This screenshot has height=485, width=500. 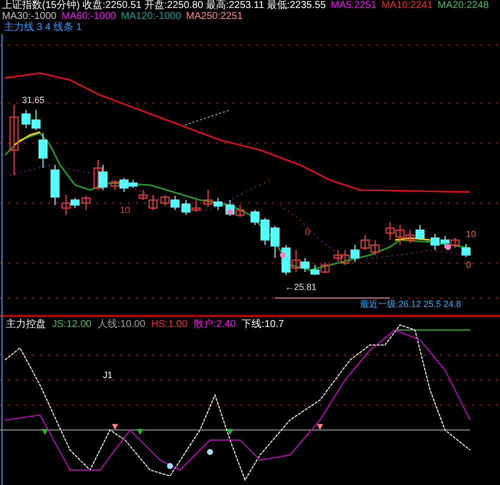 What do you see at coordinates (407, 5) in the screenshot?
I see `indicator-value: MA10:2241` at bounding box center [407, 5].